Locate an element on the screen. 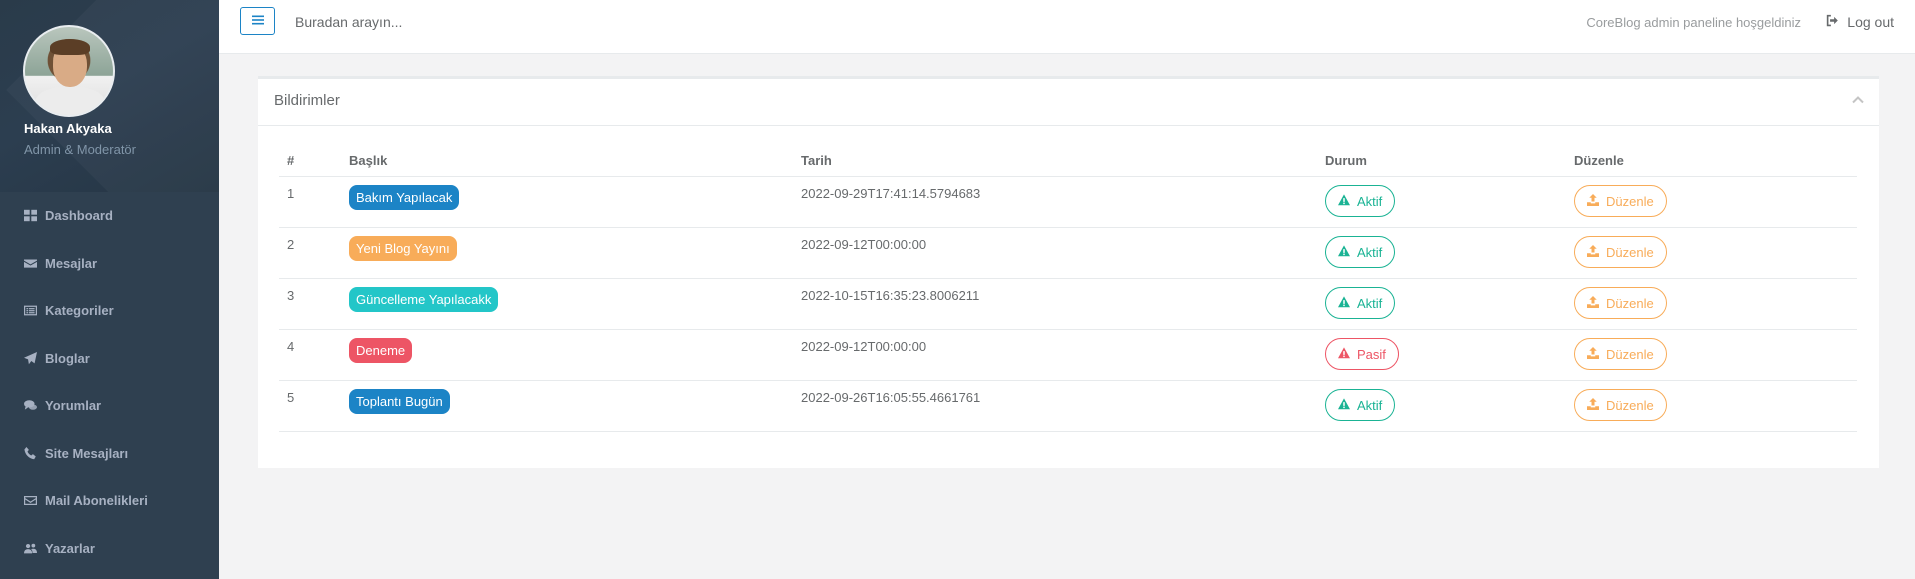 Image resolution: width=1915 pixels, height=579 pixels. th-large-icon is located at coordinates (30, 216).